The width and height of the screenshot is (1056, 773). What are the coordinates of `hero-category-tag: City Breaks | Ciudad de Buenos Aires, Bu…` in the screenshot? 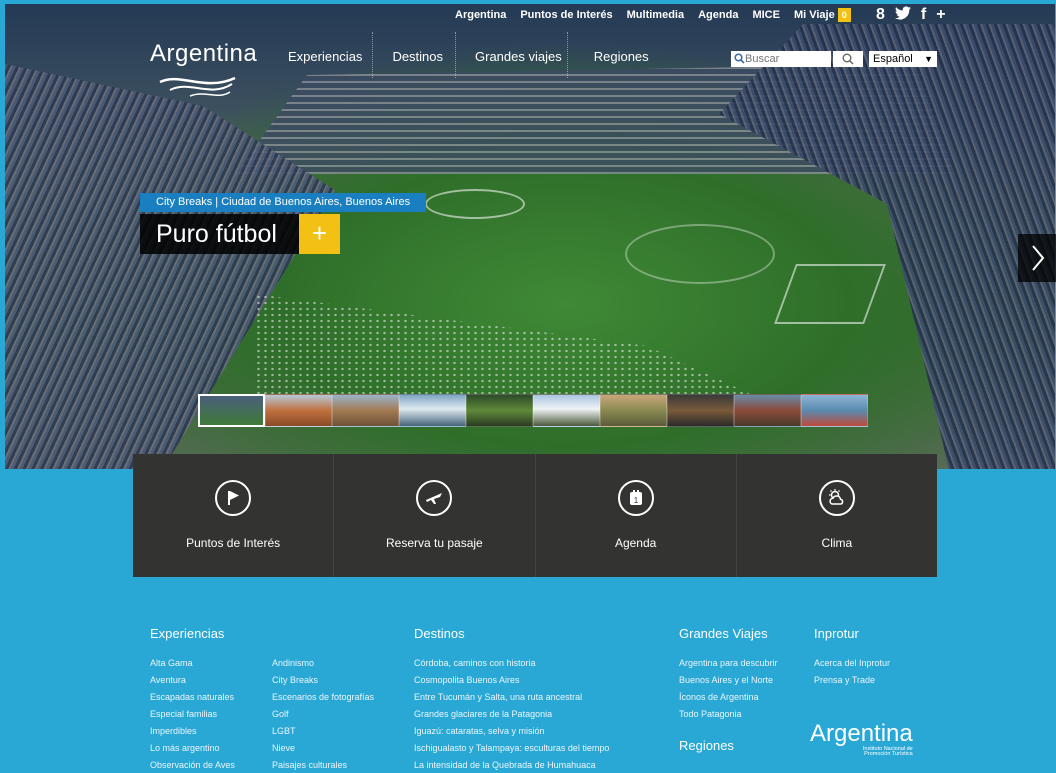 It's located at (283, 202).